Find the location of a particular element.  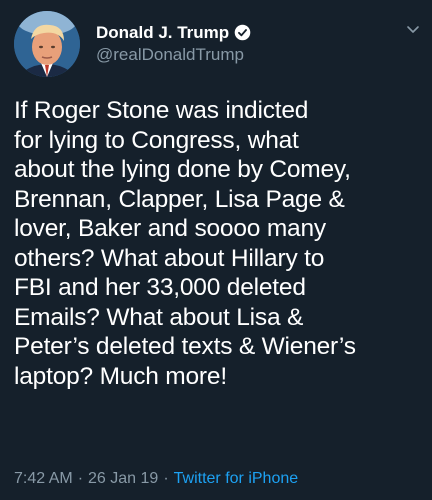

tweet-meta: 7:42 AM · 26 Jan 19 · Twitter for iPhone is located at coordinates (156, 479).